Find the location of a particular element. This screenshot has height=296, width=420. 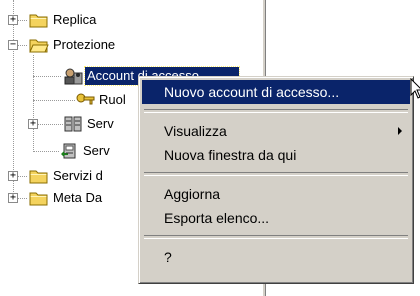

menu-item-nuova-finestra: Nuova finestra da qui is located at coordinates (276, 155).